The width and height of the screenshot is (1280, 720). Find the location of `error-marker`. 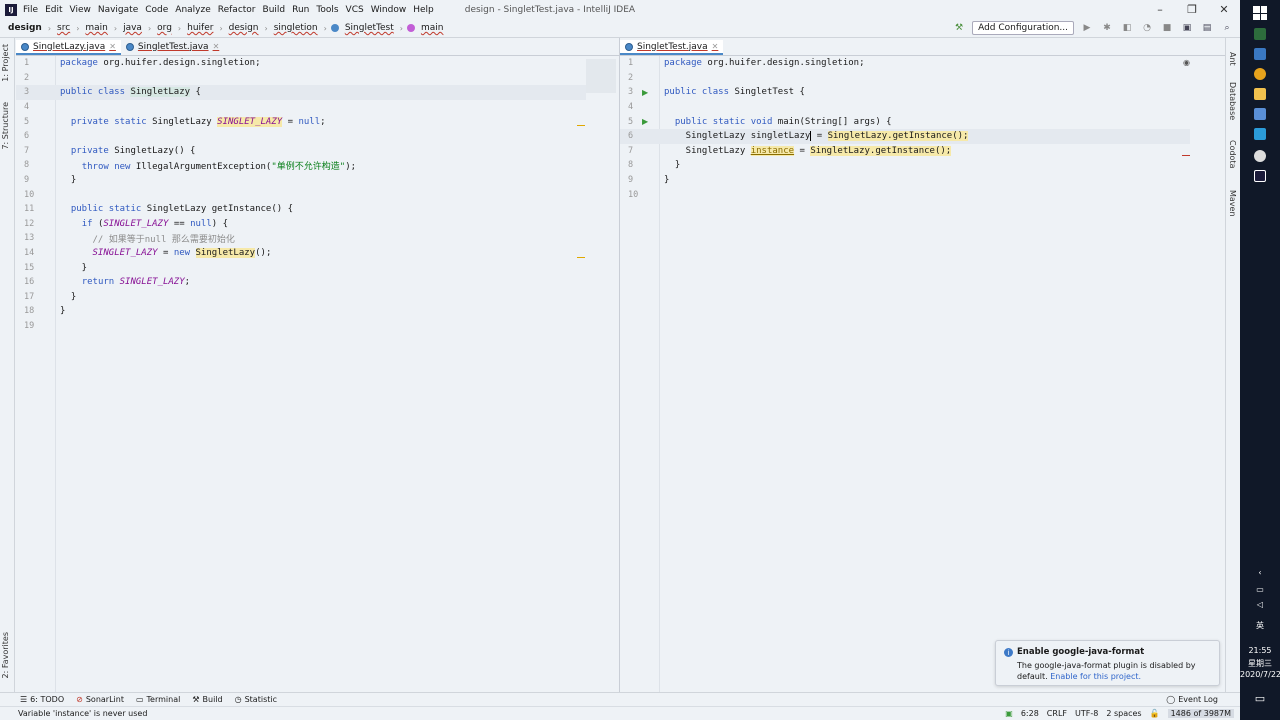

error-marker is located at coordinates (1186, 155).